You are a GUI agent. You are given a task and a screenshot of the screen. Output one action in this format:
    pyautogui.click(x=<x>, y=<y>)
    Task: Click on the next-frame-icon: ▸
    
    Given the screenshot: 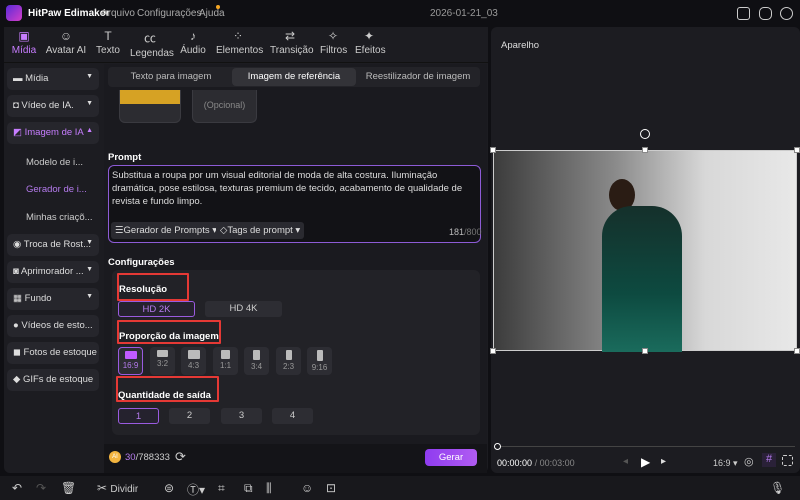 What is the action you would take?
    pyautogui.click(x=663, y=461)
    